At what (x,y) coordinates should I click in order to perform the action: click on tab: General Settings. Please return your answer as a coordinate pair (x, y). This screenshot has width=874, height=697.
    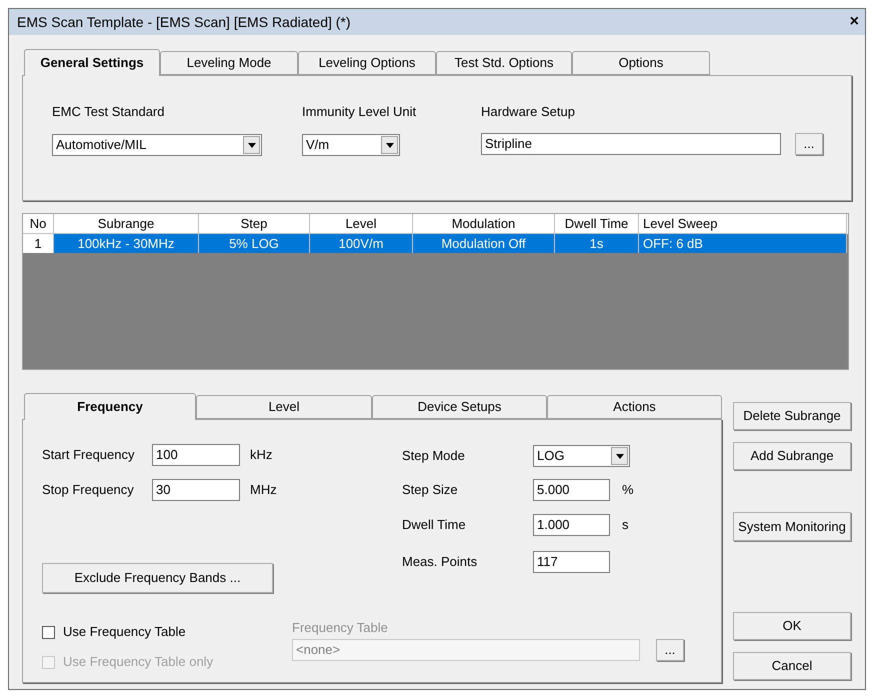
    Looking at the image, I should click on (92, 62).